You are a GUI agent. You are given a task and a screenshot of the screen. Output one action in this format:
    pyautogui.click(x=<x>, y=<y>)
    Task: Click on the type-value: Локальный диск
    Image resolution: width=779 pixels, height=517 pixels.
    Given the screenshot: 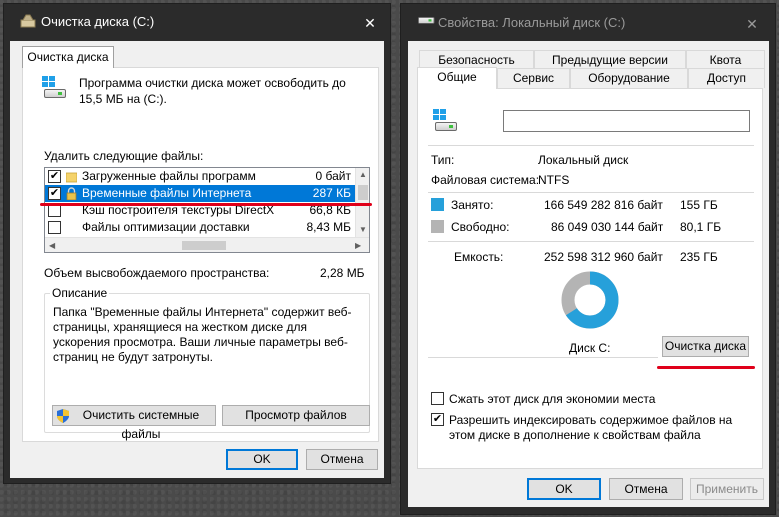 What is the action you would take?
    pyautogui.click(x=583, y=160)
    